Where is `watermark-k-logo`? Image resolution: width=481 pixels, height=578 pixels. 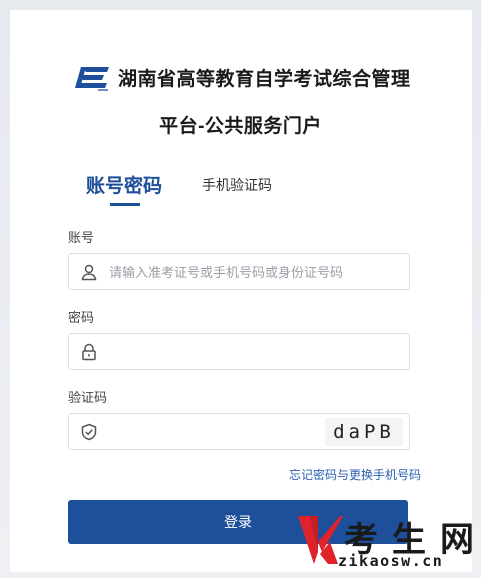 watermark-k-logo is located at coordinates (320, 540).